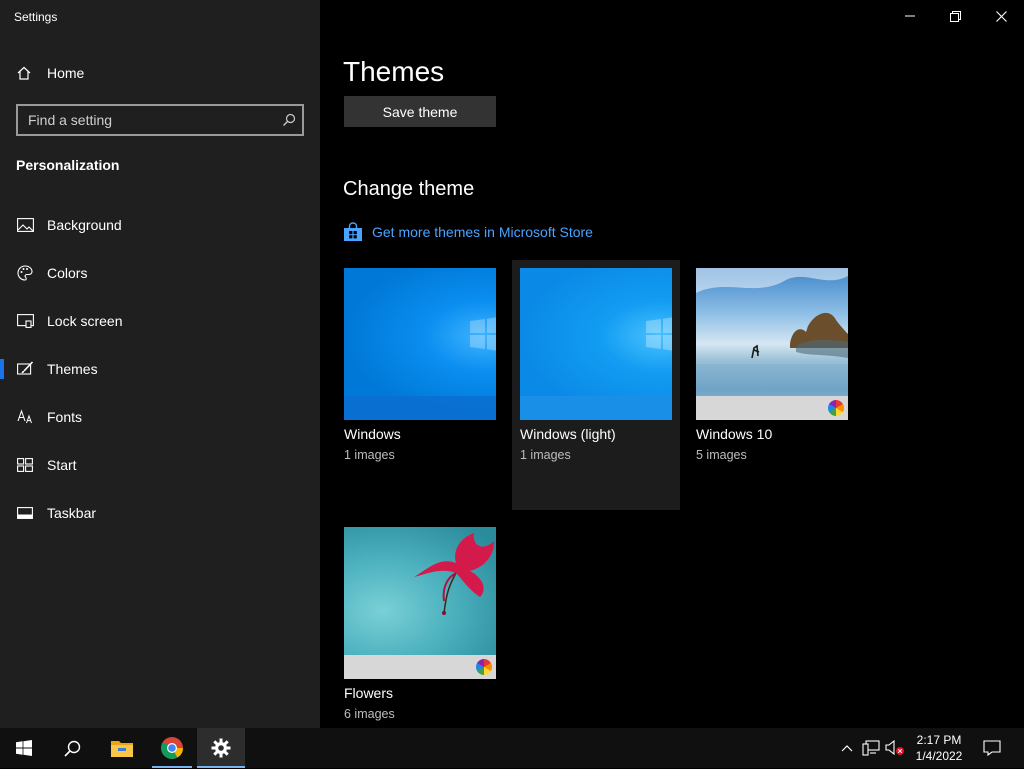  Describe the element at coordinates (939, 740) in the screenshot. I see `clock-time: 2:17 PM` at that location.